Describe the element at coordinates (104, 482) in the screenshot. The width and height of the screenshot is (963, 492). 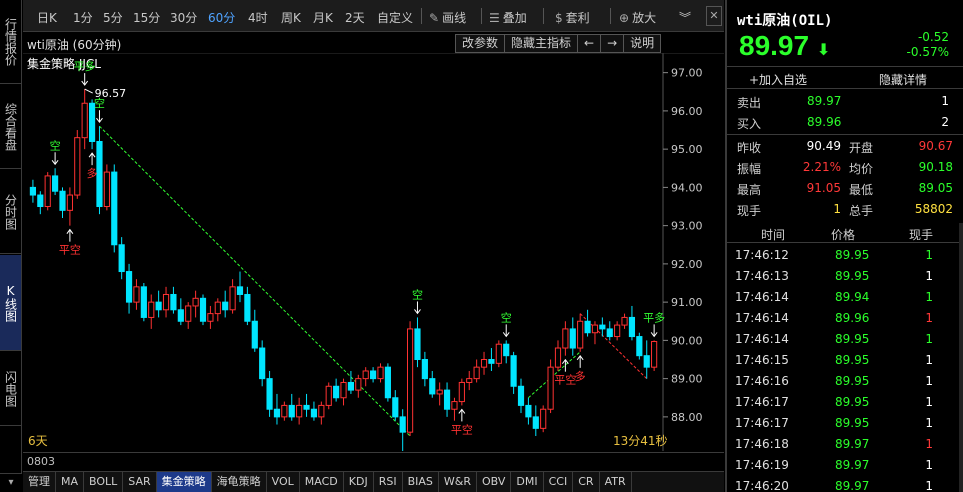
I see `indicator-tab: BOLL` at that location.